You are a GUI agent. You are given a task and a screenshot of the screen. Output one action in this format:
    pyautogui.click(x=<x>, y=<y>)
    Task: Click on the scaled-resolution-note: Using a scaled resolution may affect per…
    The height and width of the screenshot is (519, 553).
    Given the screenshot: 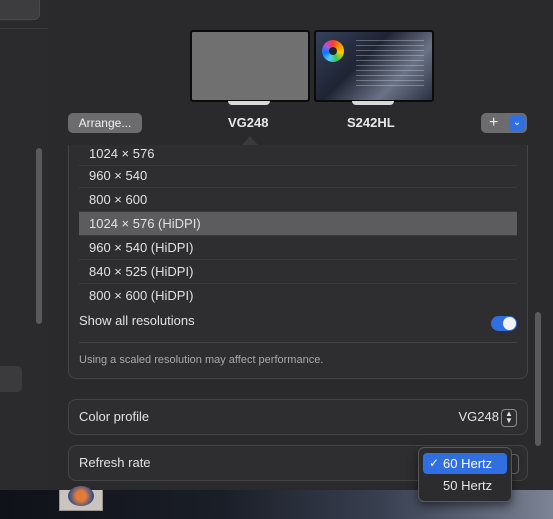 What is the action you would take?
    pyautogui.click(x=201, y=360)
    